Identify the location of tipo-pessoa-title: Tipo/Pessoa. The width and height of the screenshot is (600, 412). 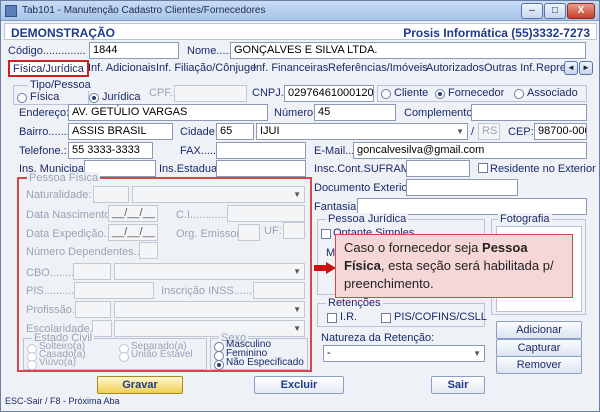
(60, 85).